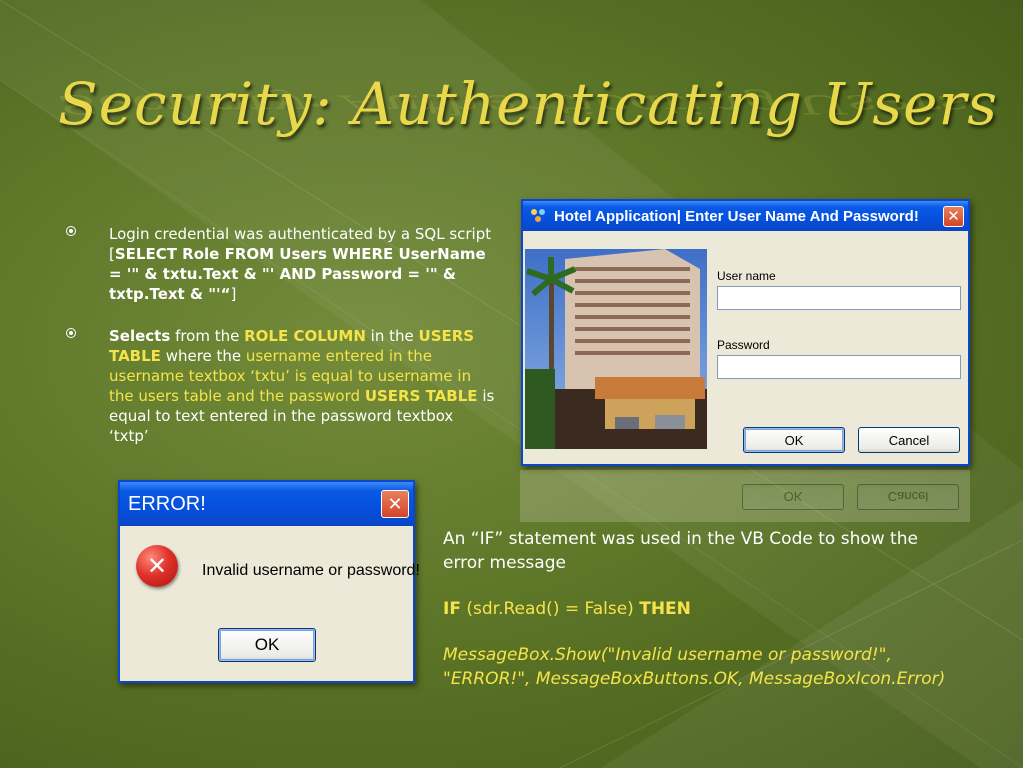 Image resolution: width=1023 pixels, height=768 pixels. What do you see at coordinates (266, 504) in the screenshot?
I see `error-dialog-titlebar: ERROR! ✕` at bounding box center [266, 504].